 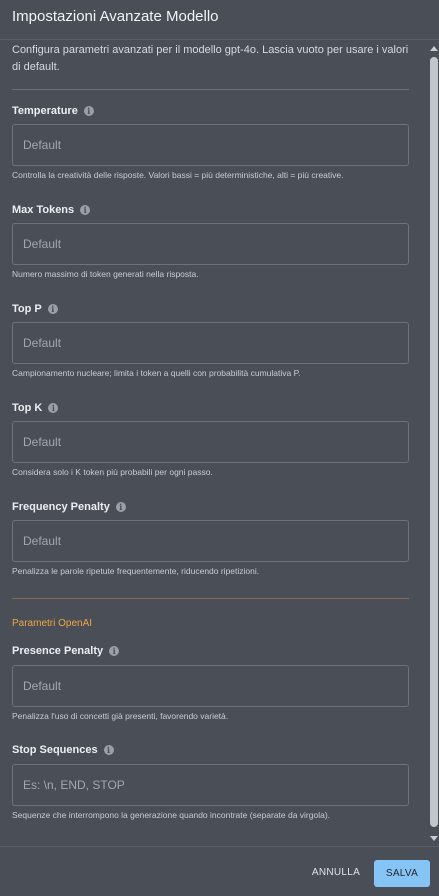 What do you see at coordinates (58, 651) in the screenshot?
I see `presence-penalty-label: Presence Penalty` at bounding box center [58, 651].